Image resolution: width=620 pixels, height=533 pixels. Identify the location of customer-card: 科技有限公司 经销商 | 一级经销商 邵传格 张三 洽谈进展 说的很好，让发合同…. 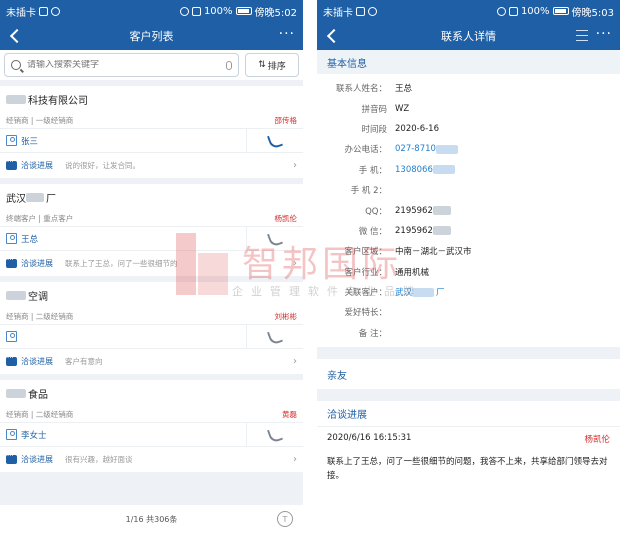
(151, 132).